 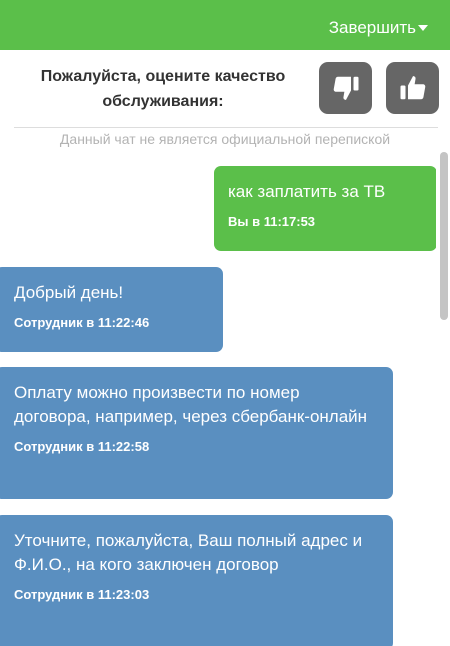 I want to click on divider, so click(x=226, y=127).